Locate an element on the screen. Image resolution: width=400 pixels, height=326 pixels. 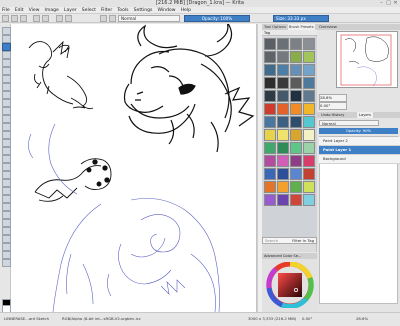
filter-in-tag-label: Filter in Tag is located at coordinates (304, 241).